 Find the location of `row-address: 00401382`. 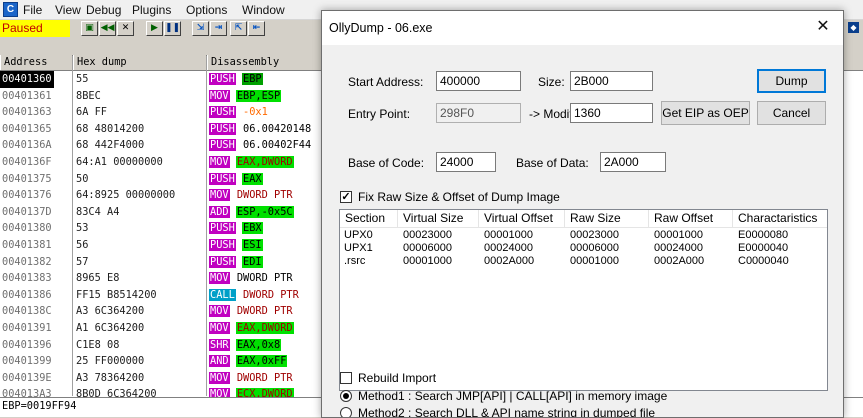

row-address: 00401382 is located at coordinates (27, 261).